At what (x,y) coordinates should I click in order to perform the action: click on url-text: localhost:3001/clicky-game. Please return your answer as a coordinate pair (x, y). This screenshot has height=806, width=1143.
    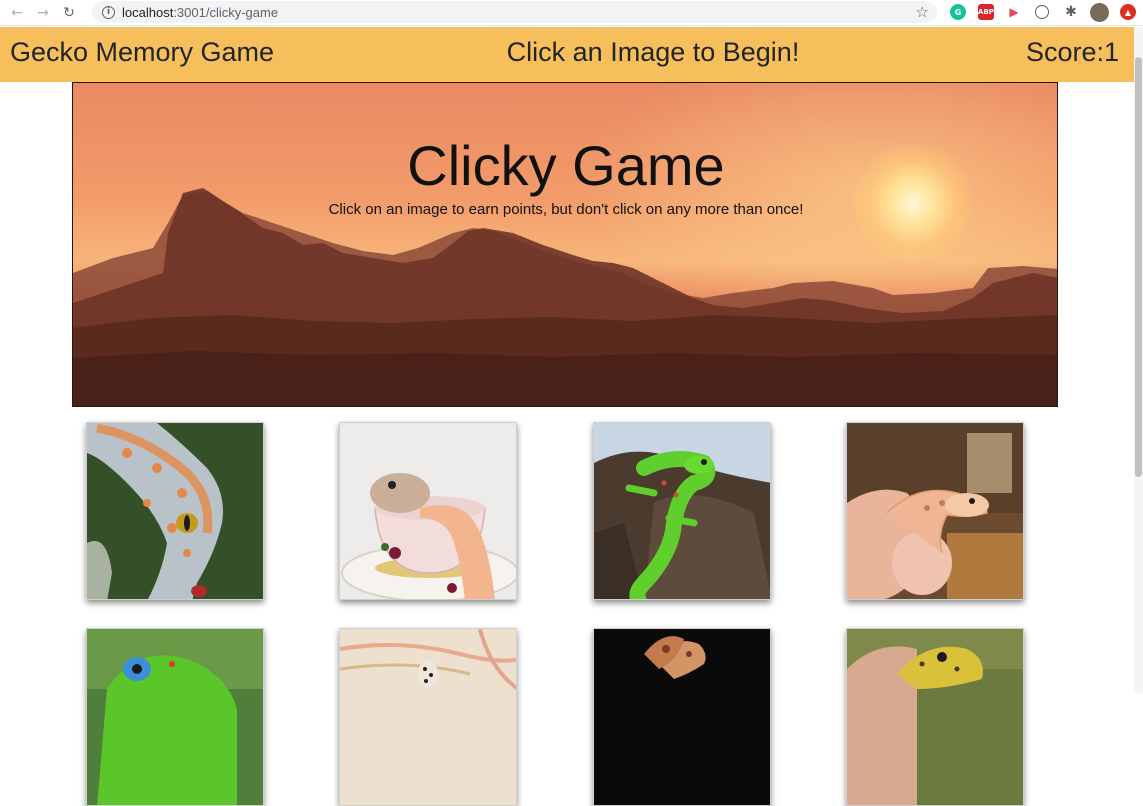
    Looking at the image, I should click on (200, 12).